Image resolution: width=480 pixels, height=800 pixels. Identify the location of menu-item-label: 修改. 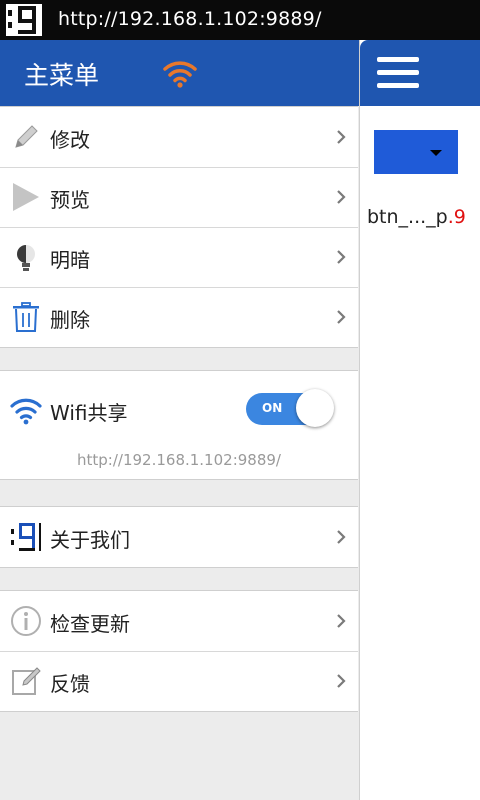
(70, 140).